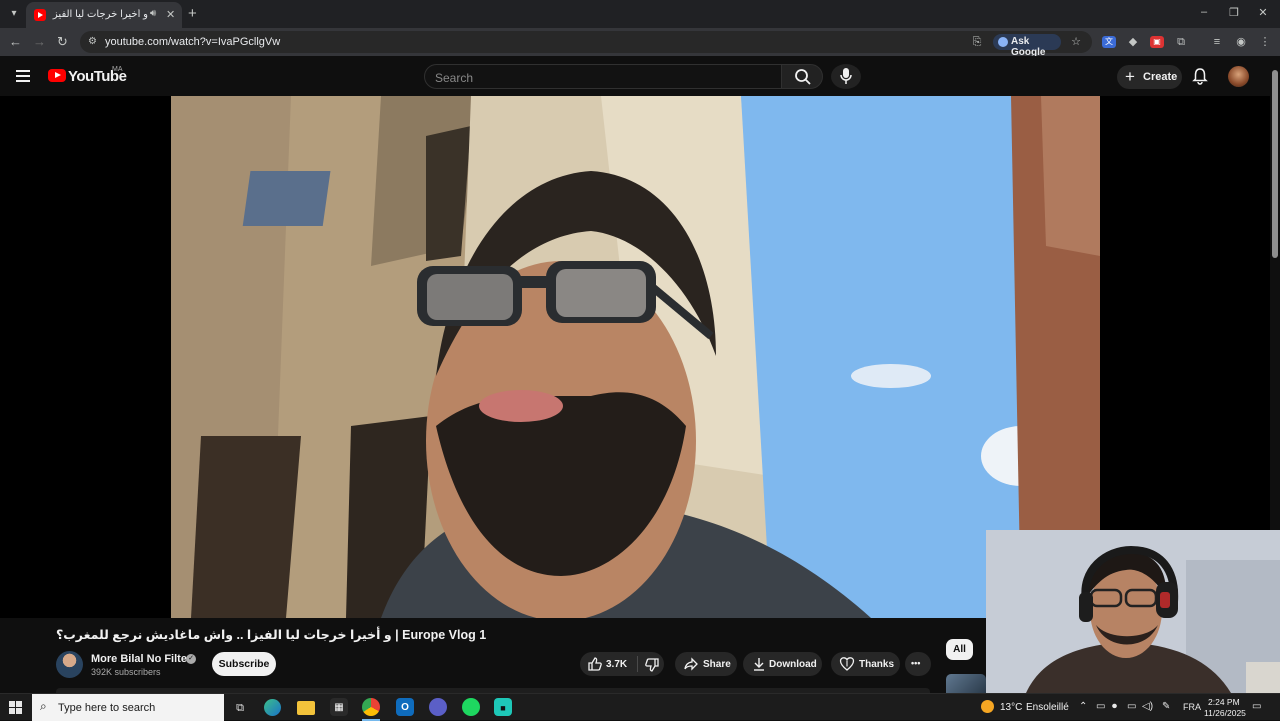 The height and width of the screenshot is (721, 1280). What do you see at coordinates (240, 708) in the screenshot?
I see `task-view-icon: ⧉` at bounding box center [240, 708].